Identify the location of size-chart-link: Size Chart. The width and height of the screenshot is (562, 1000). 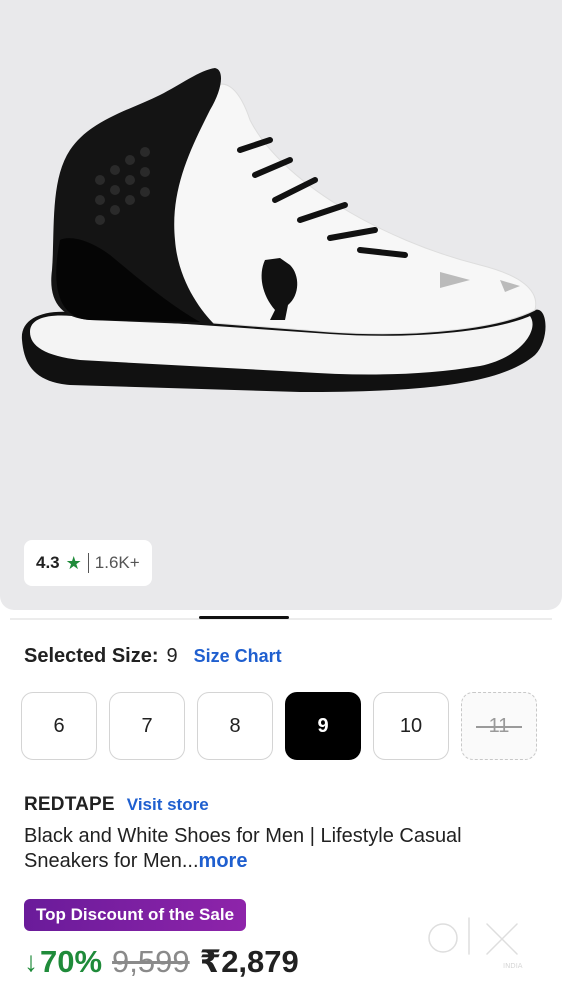
(238, 656).